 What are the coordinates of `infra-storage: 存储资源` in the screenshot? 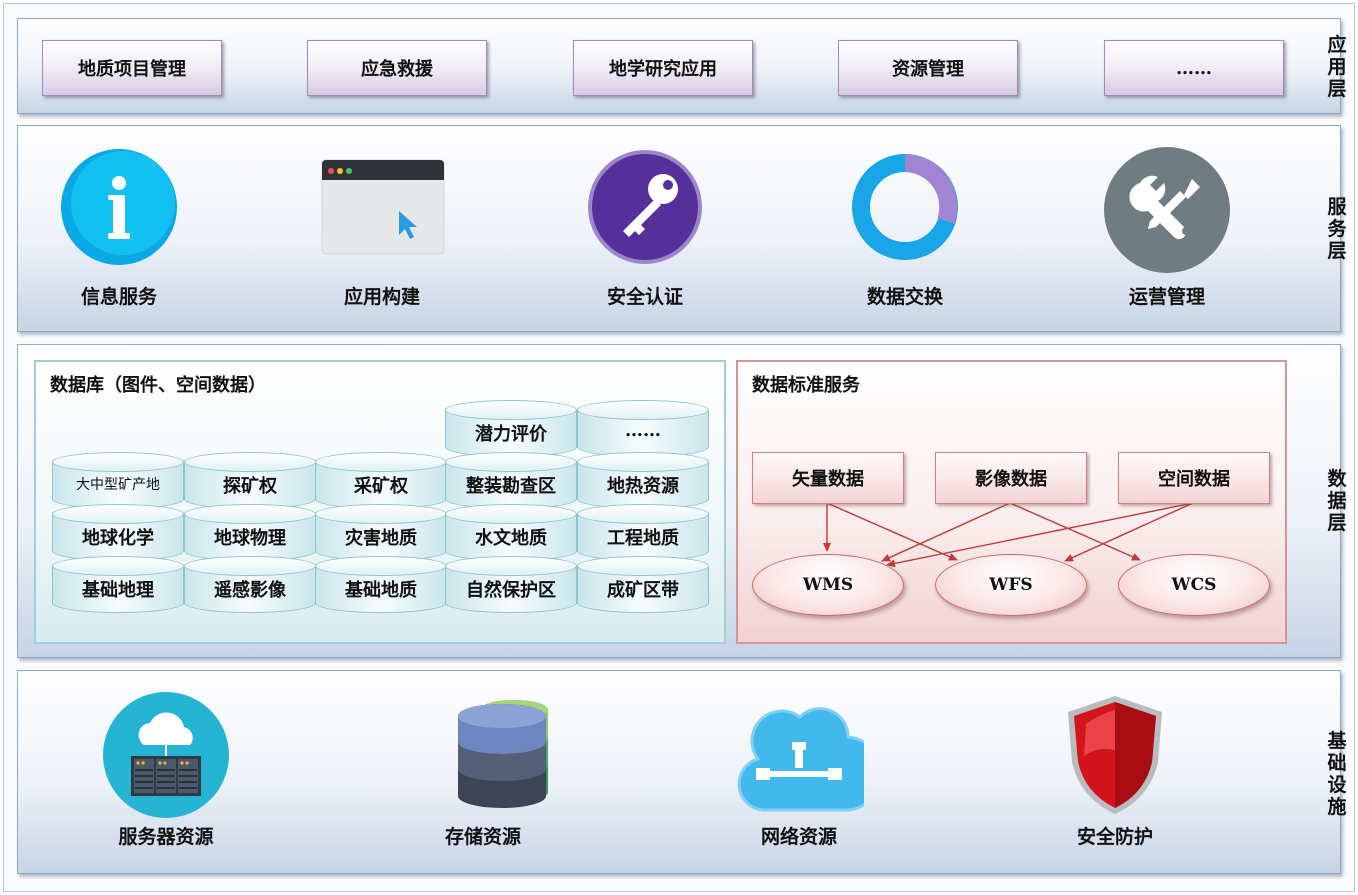 It's located at (483, 769).